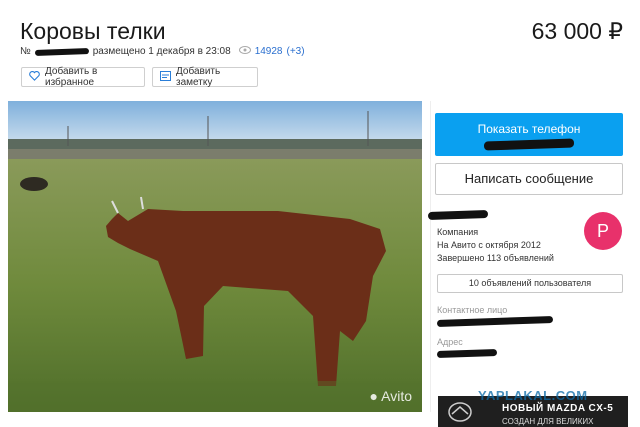 The width and height of the screenshot is (640, 427). Describe the element at coordinates (458, 215) in the screenshot. I see `redacted-seller-name` at that location.